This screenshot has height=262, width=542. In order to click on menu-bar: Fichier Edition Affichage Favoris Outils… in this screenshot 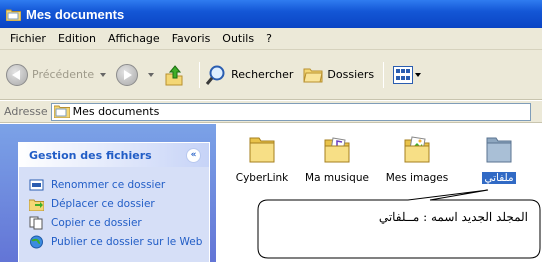, I will do `click(271, 39)`.